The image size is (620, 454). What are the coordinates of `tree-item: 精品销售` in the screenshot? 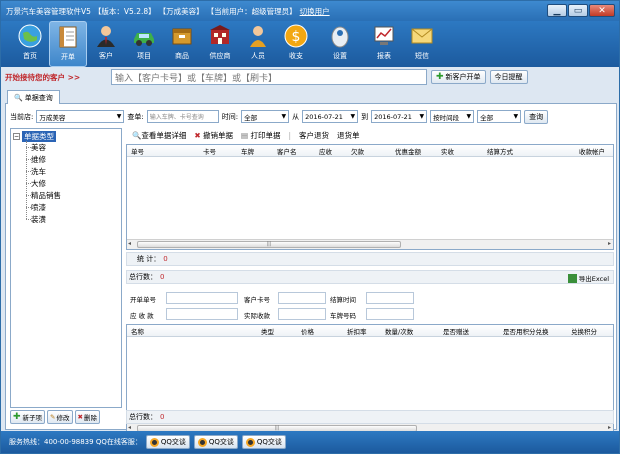 It's located at (46, 195).